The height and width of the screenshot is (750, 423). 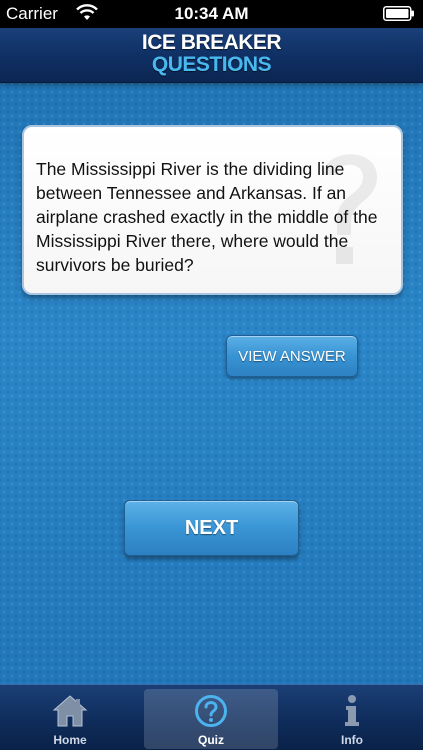 I want to click on home-icon, so click(x=70, y=711).